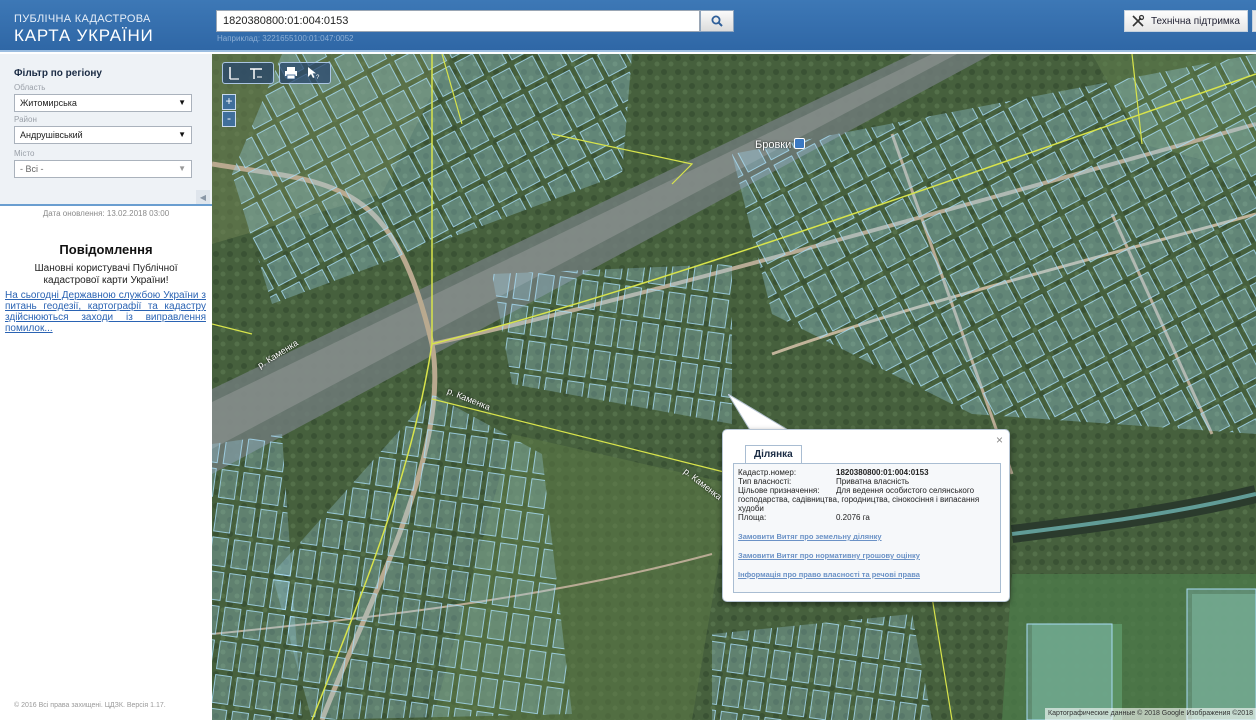  I want to click on district-select: Андрушівський ▼, so click(103, 135).